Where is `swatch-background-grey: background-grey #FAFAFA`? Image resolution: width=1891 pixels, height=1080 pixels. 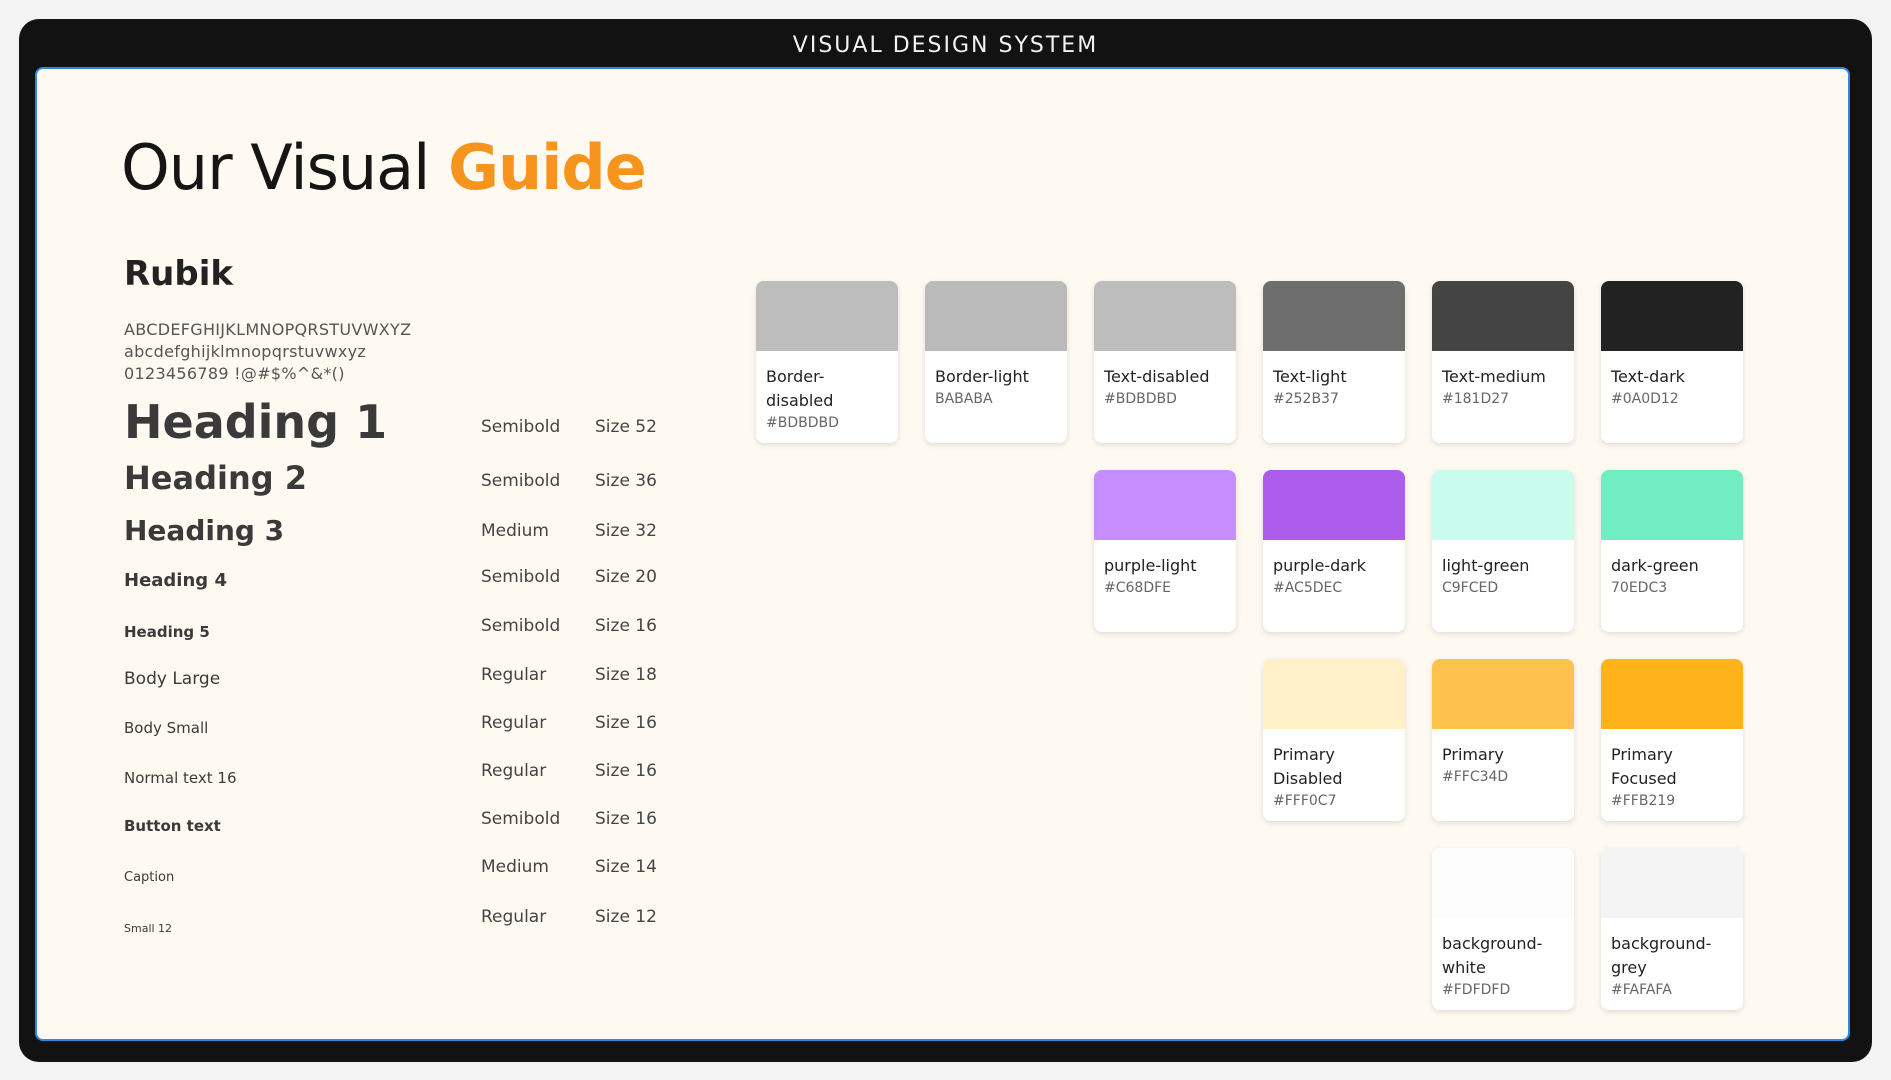
swatch-background-grey: background-grey #FAFAFA is located at coordinates (1672, 929).